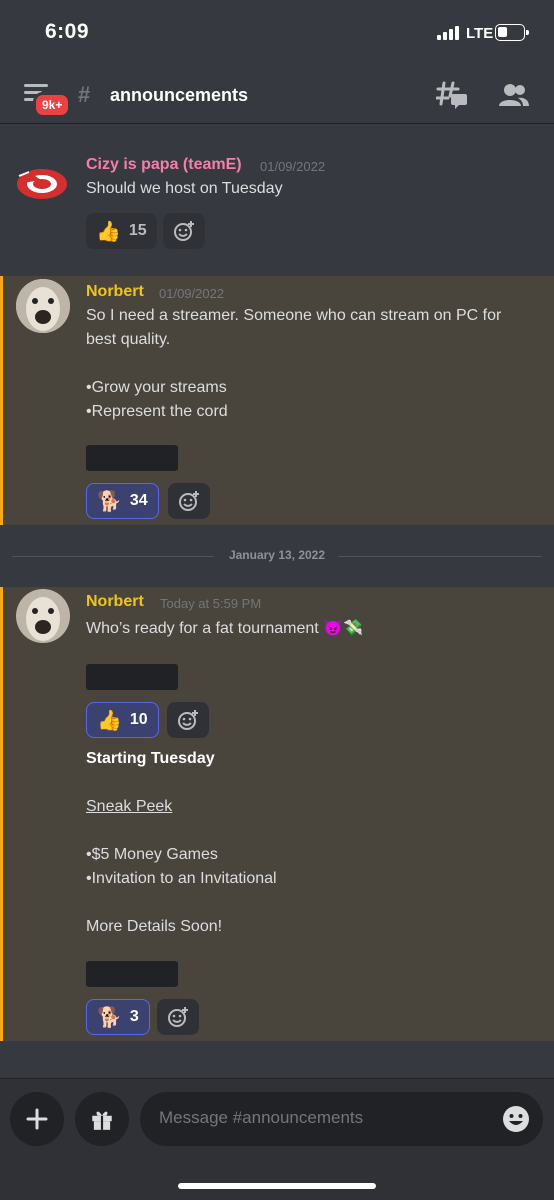 The width and height of the screenshot is (554, 1200). What do you see at coordinates (52, 105) in the screenshot?
I see `notification-badge: 9k+` at bounding box center [52, 105].